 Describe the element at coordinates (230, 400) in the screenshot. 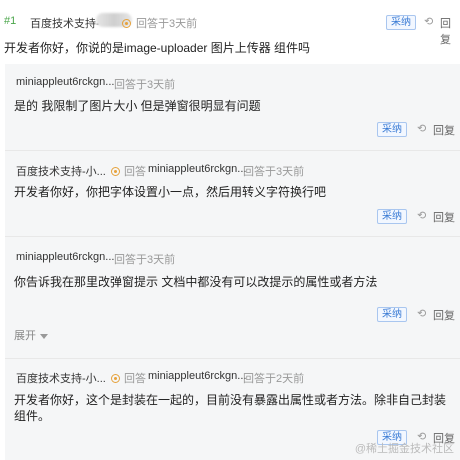

I see `reply-content-line1: 开发者你好，这个是封装在一起的，目前没有暴露出属性或者方法。除非自己封装` at that location.